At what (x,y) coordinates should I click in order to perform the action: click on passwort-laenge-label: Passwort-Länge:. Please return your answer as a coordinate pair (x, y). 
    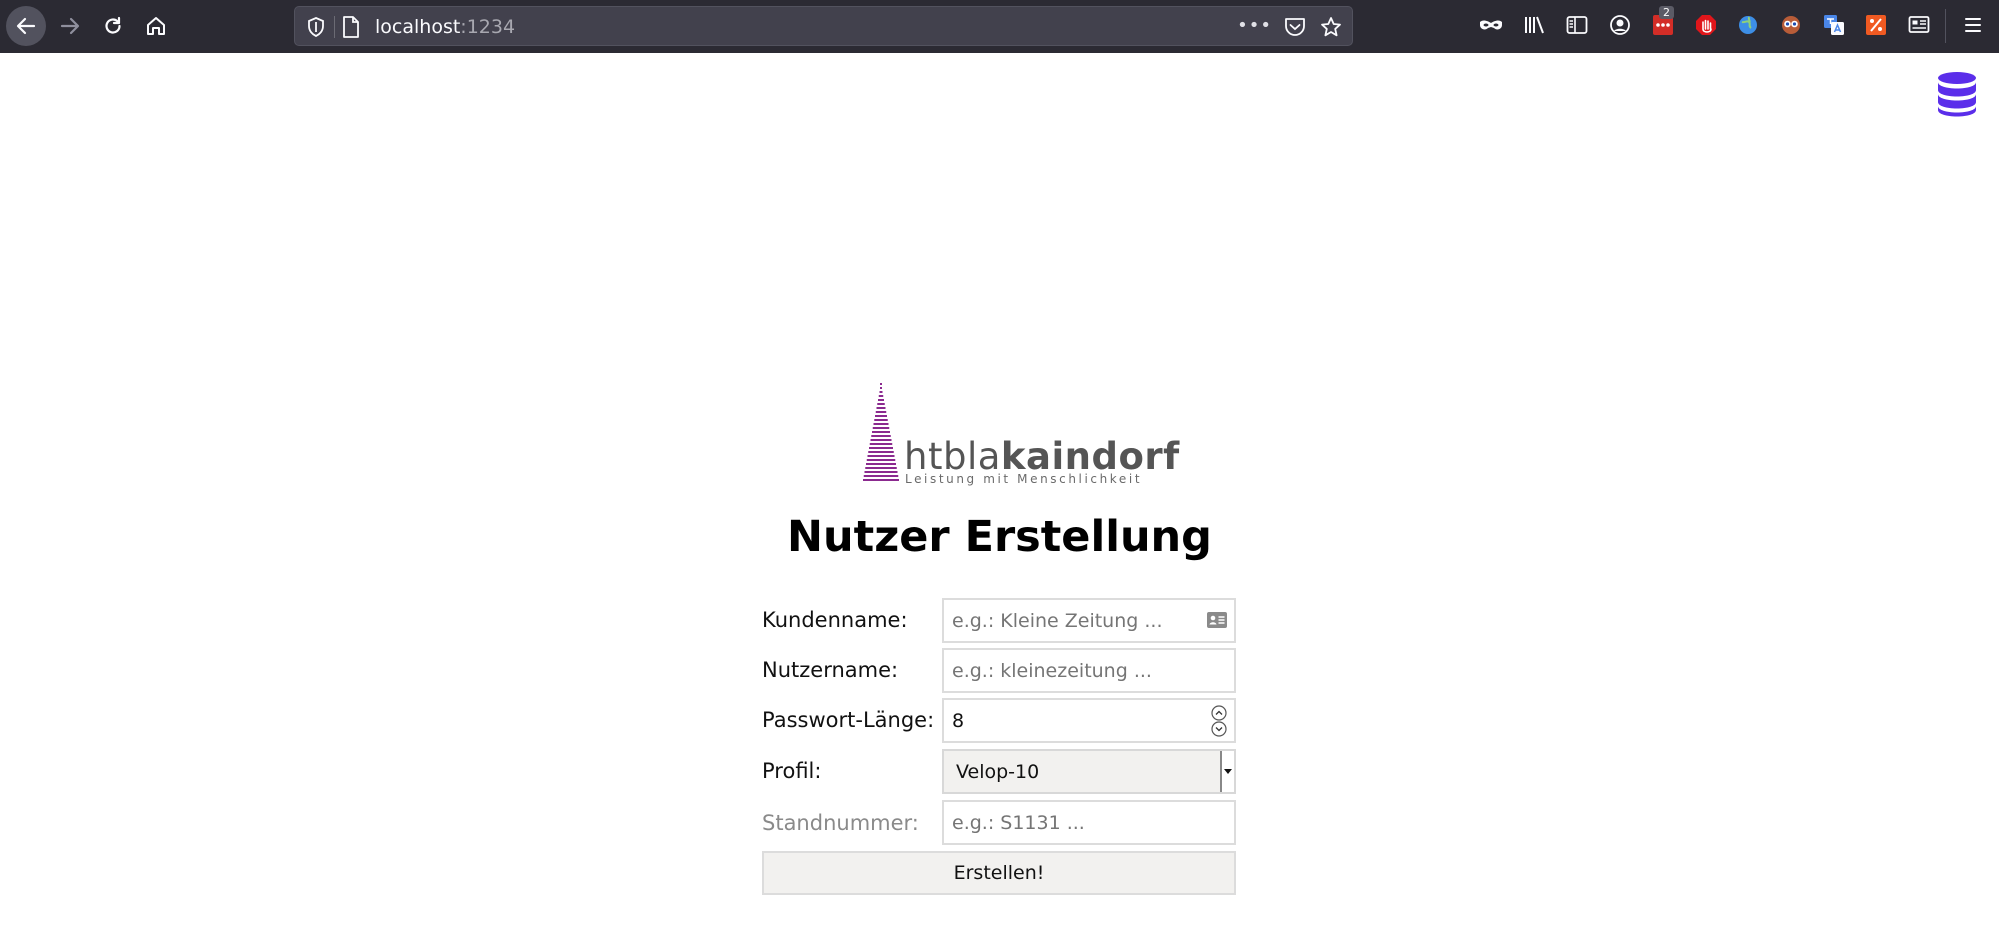
    Looking at the image, I should click on (848, 720).